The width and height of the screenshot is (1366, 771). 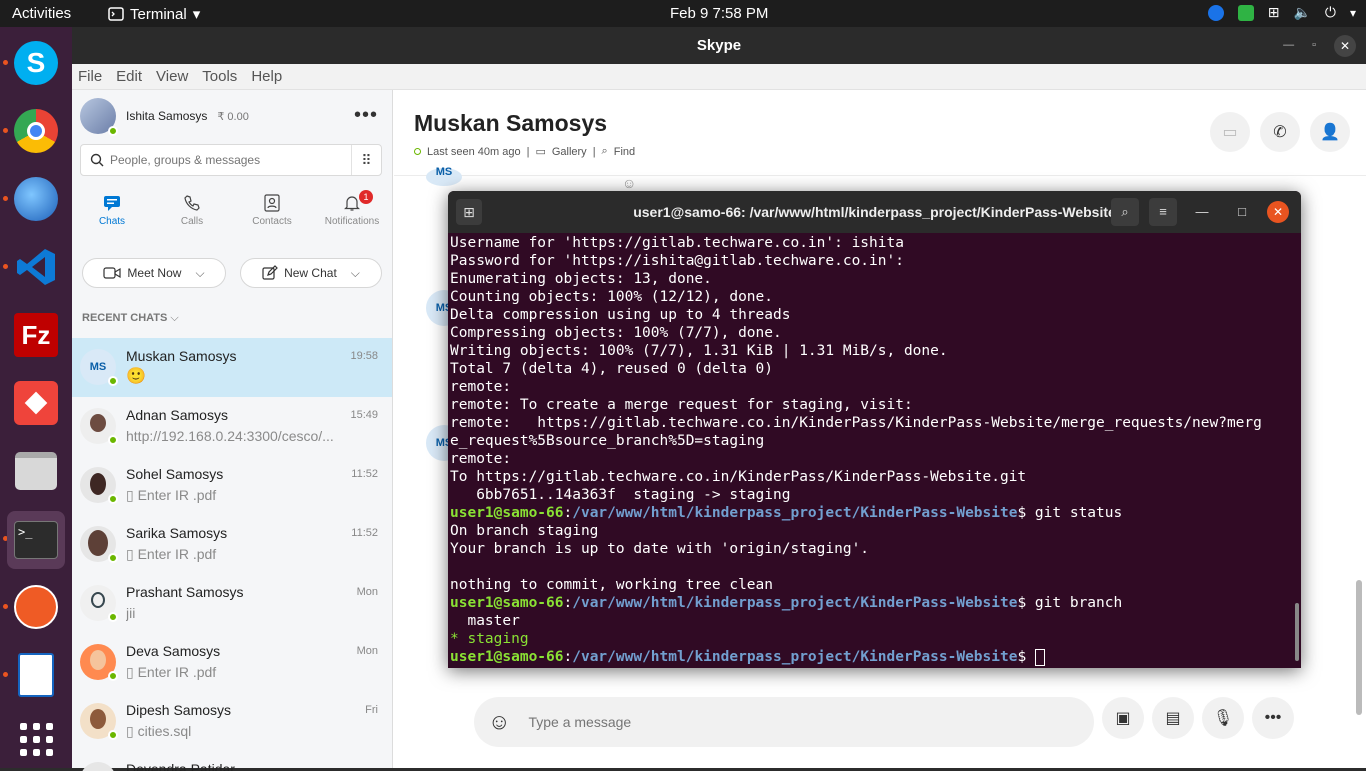 I want to click on clock: Feb 9 7:58 PM, so click(x=719, y=13).